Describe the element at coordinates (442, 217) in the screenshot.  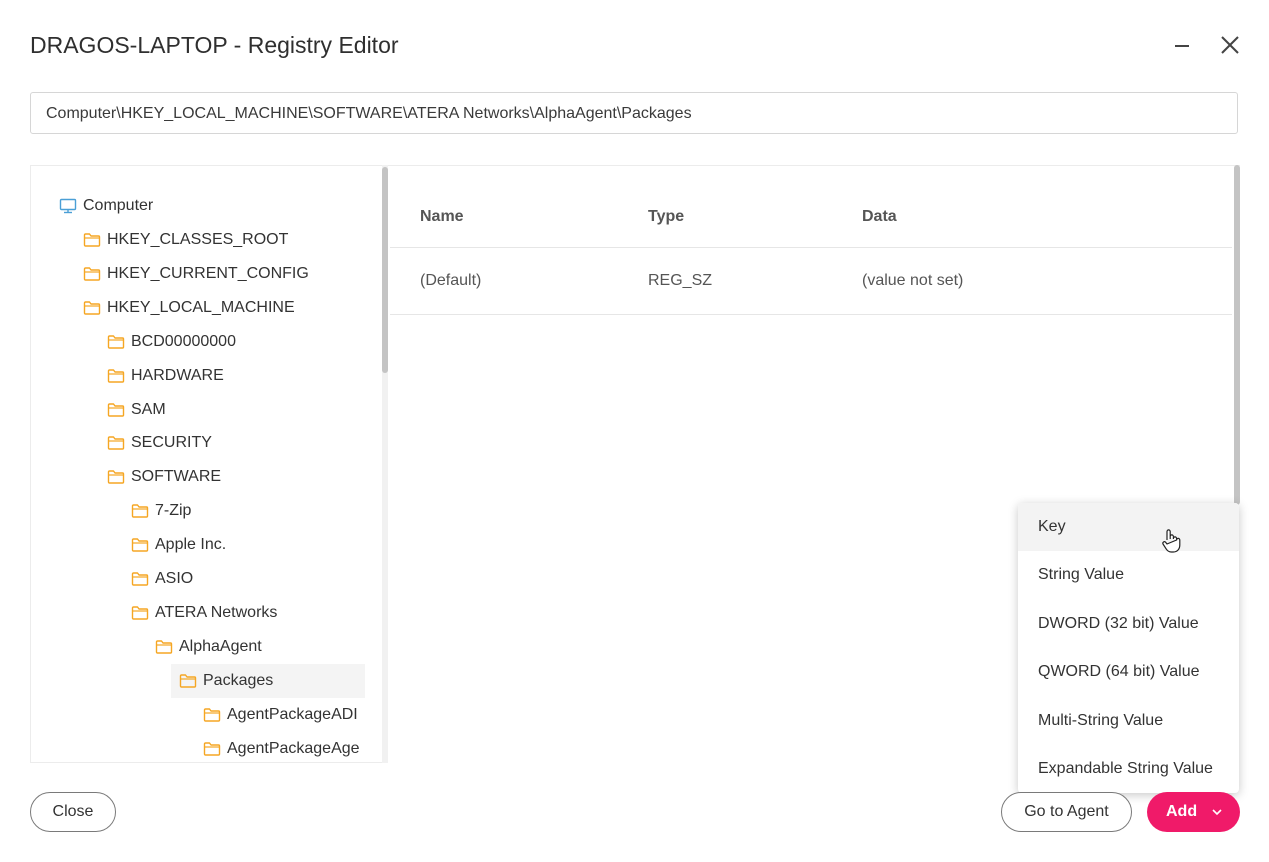
I see `column-header-name: Name` at that location.